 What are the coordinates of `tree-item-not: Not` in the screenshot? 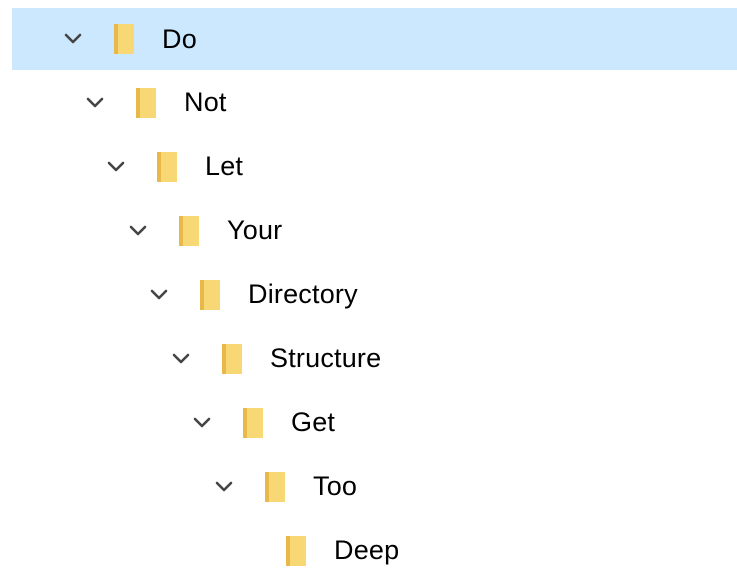 It's located at (374, 102).